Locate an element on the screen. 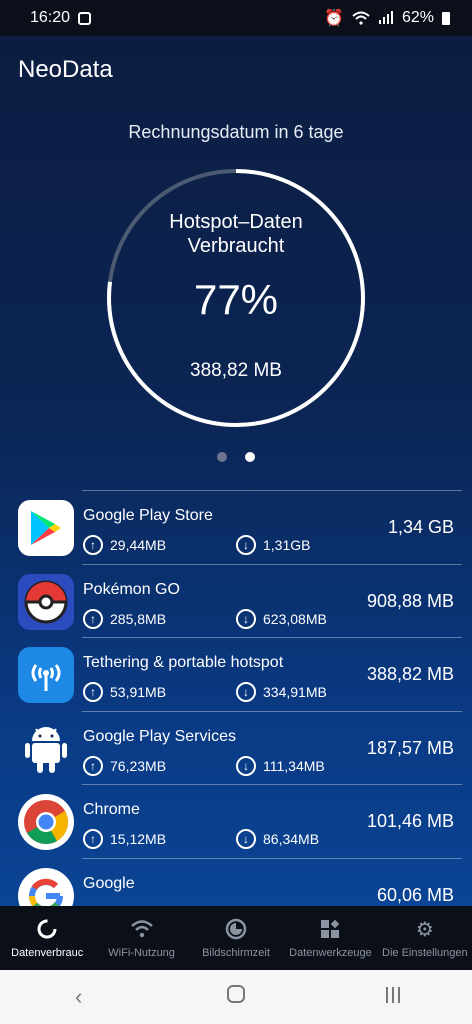  app-row-chrome: Chrome ↑ 15,12MB ↓ 86,34MB 101,46 MB is located at coordinates (236, 821).